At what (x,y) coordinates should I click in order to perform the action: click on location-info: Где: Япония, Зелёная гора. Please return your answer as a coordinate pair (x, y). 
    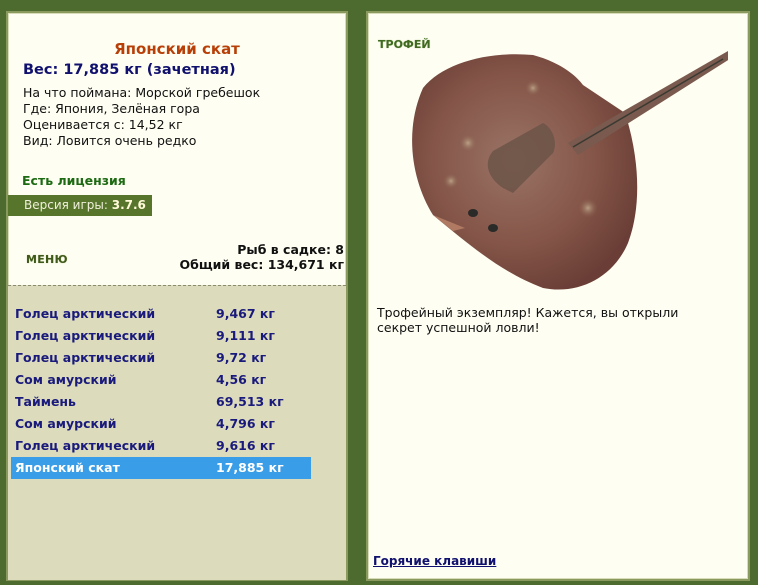
    Looking at the image, I should click on (111, 108).